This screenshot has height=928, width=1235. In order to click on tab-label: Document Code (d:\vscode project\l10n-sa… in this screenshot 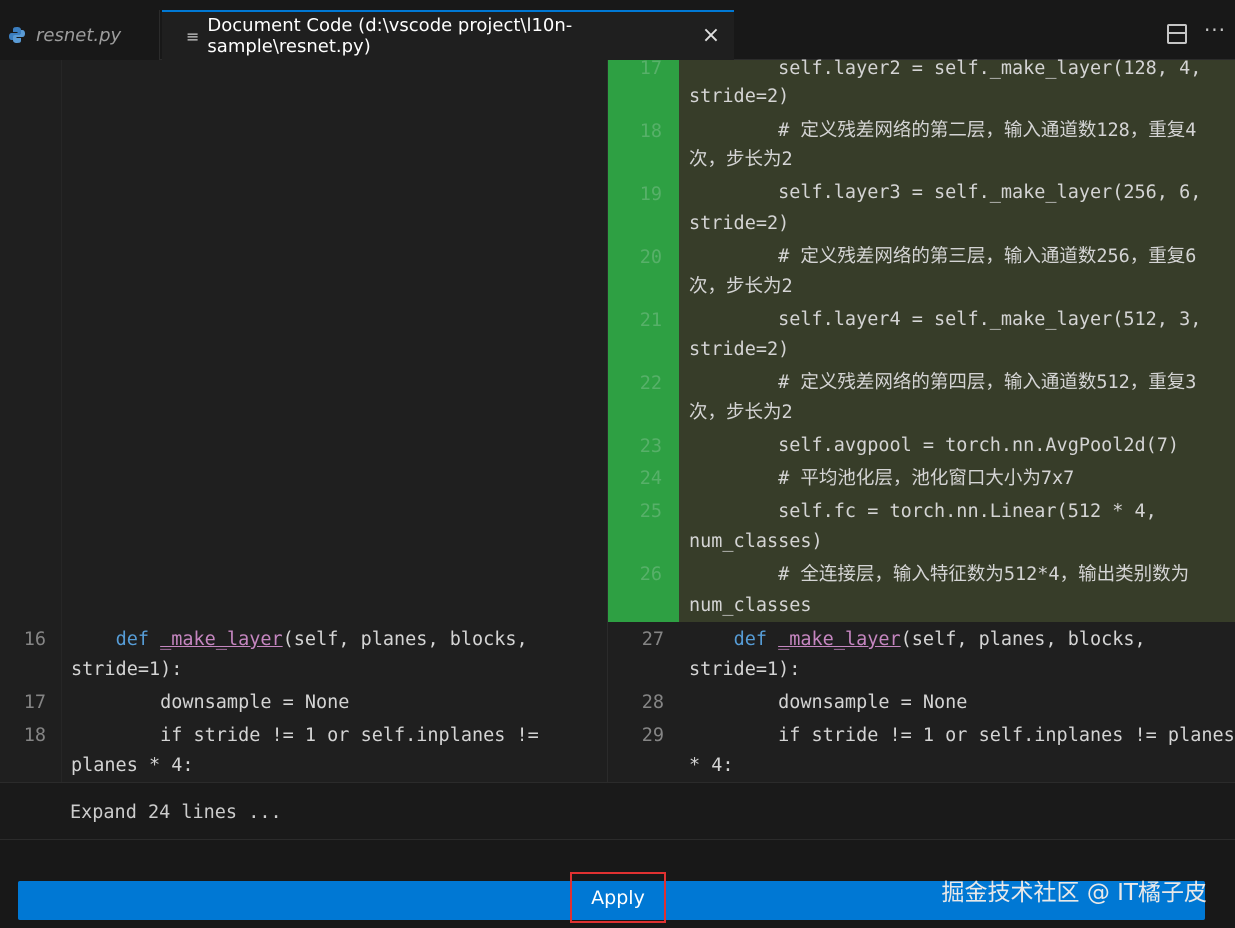, I will do `click(390, 36)`.